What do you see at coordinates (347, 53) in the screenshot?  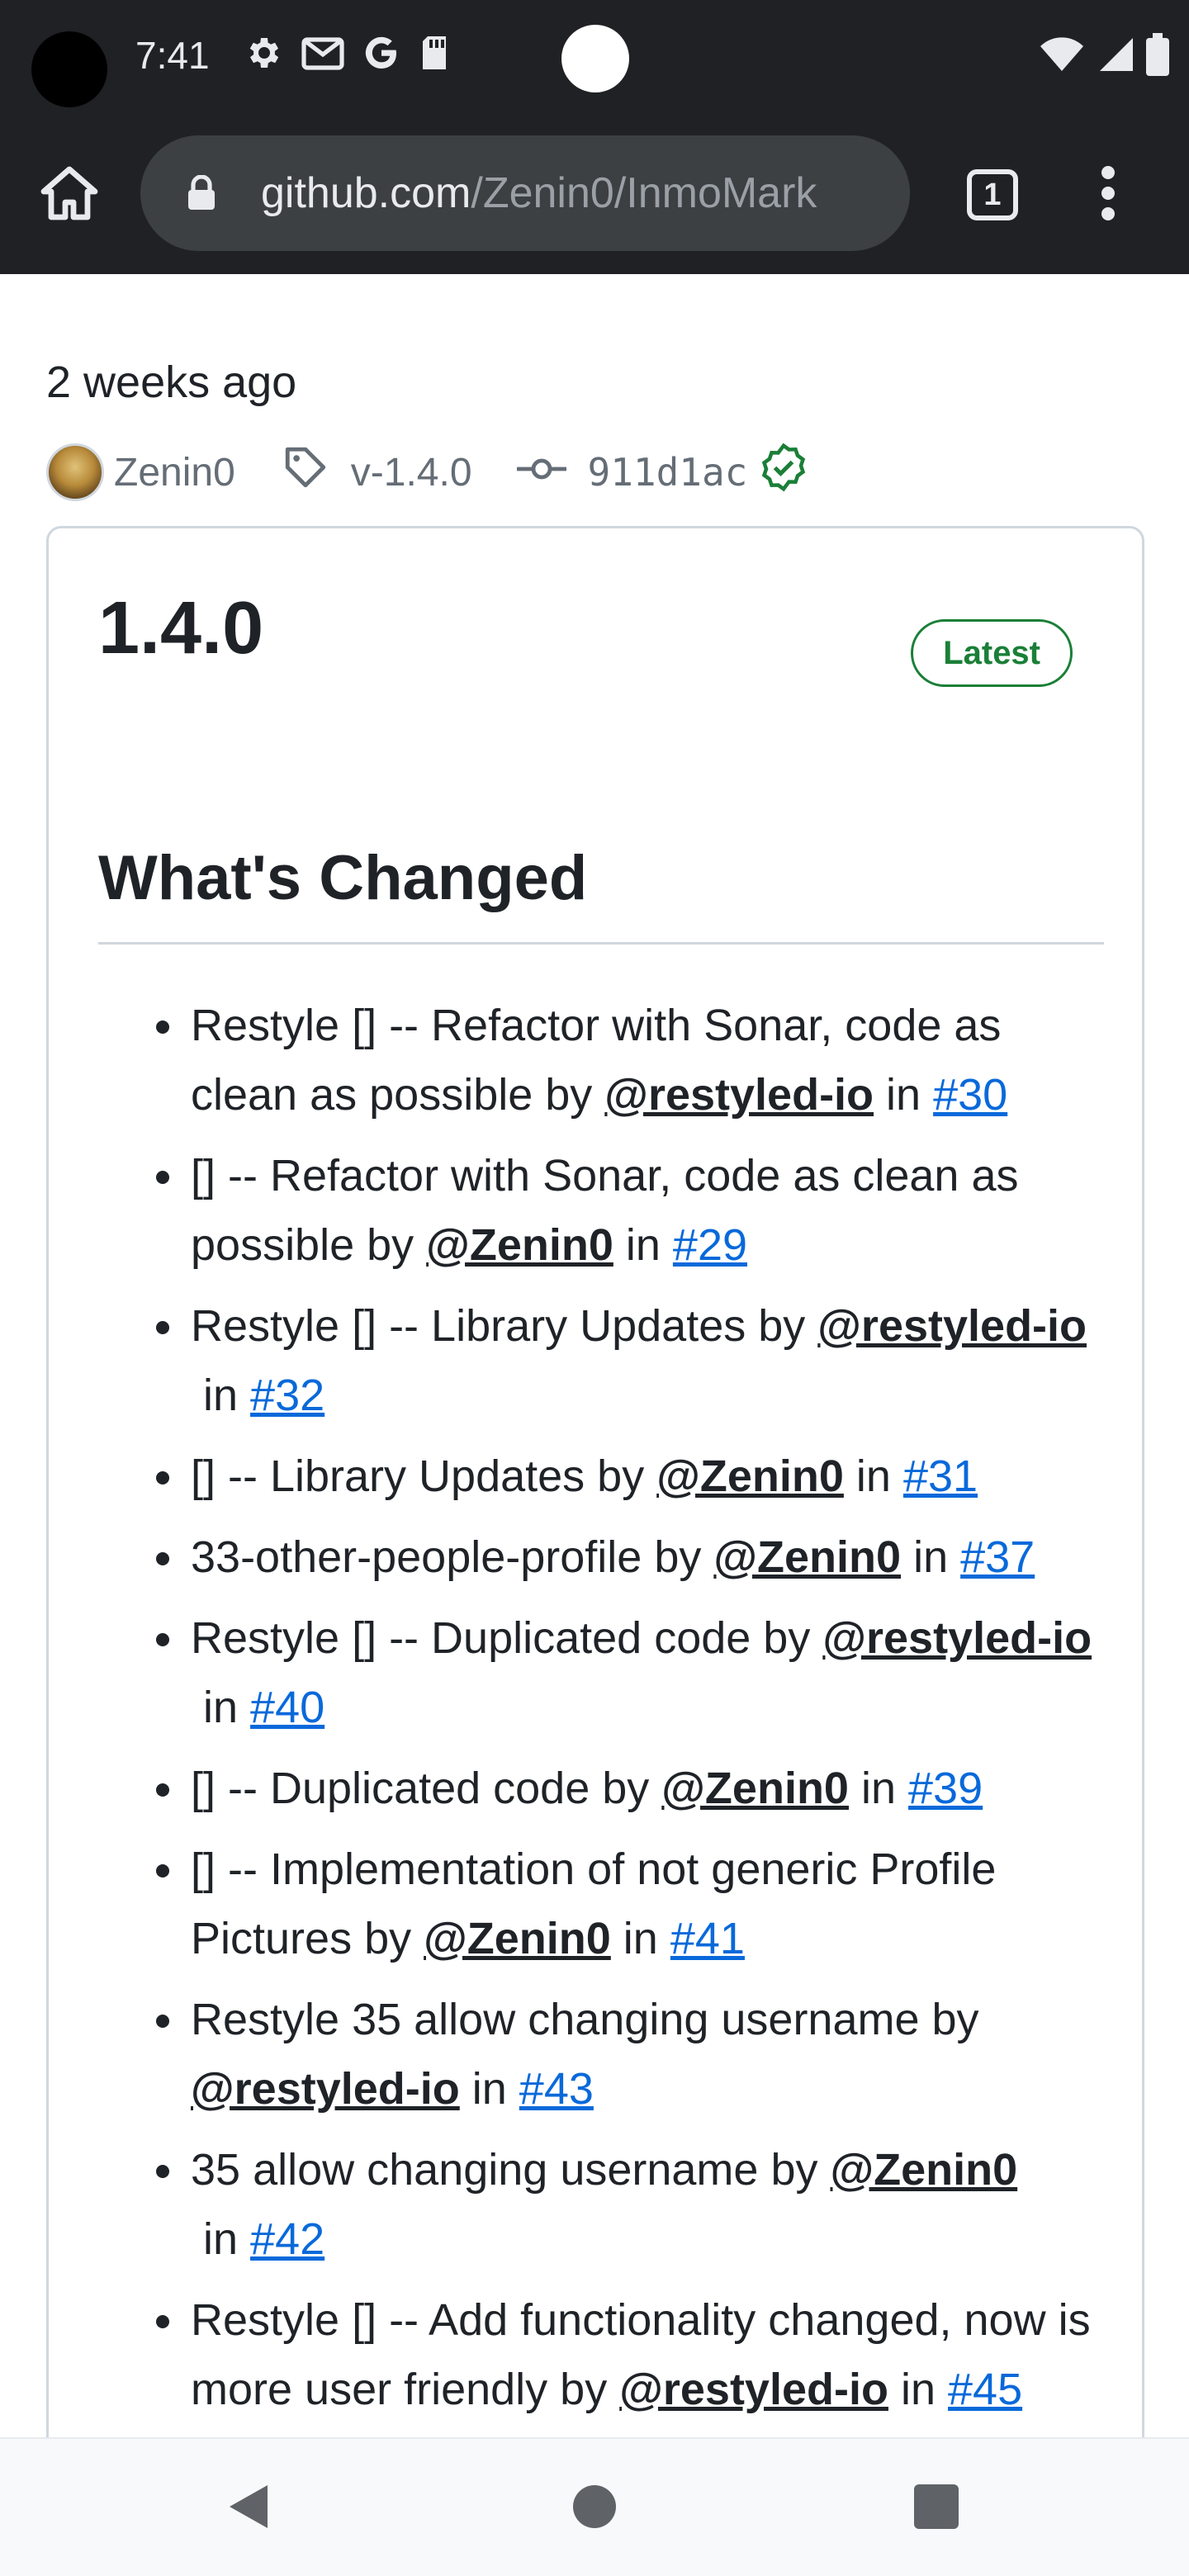 I see `notification-icons` at bounding box center [347, 53].